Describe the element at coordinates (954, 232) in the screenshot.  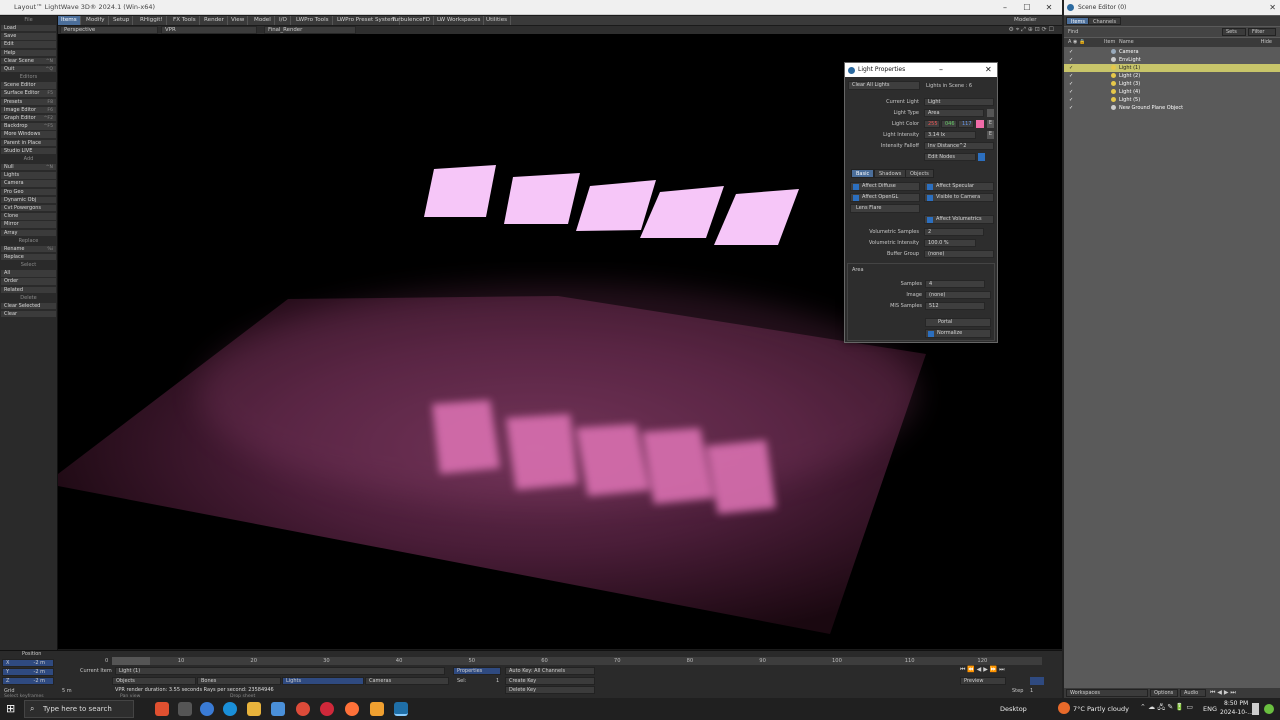
I see `vol-samples-field: 2` at that location.